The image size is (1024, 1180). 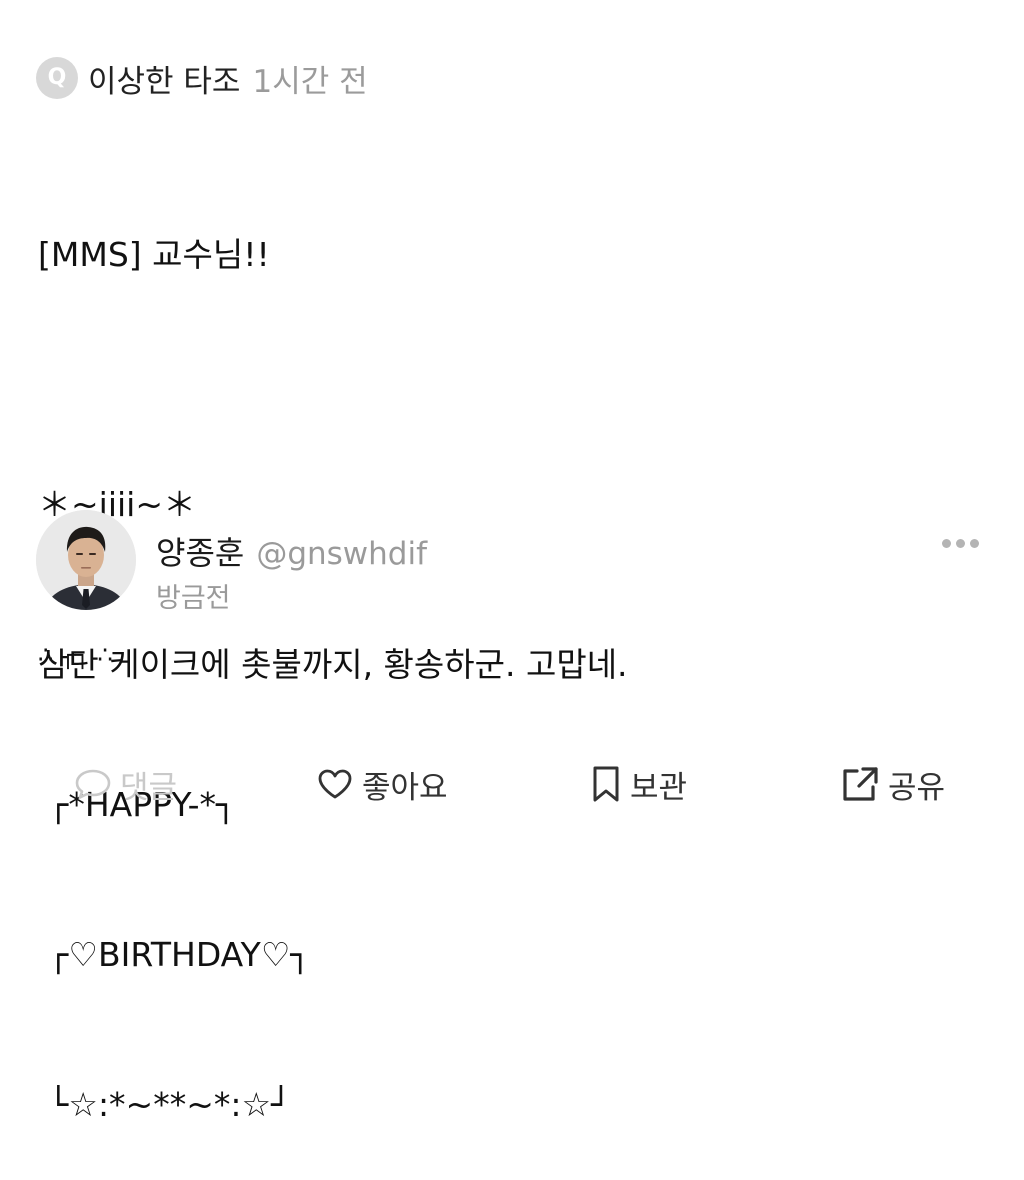 I want to click on avatar, so click(x=86, y=560).